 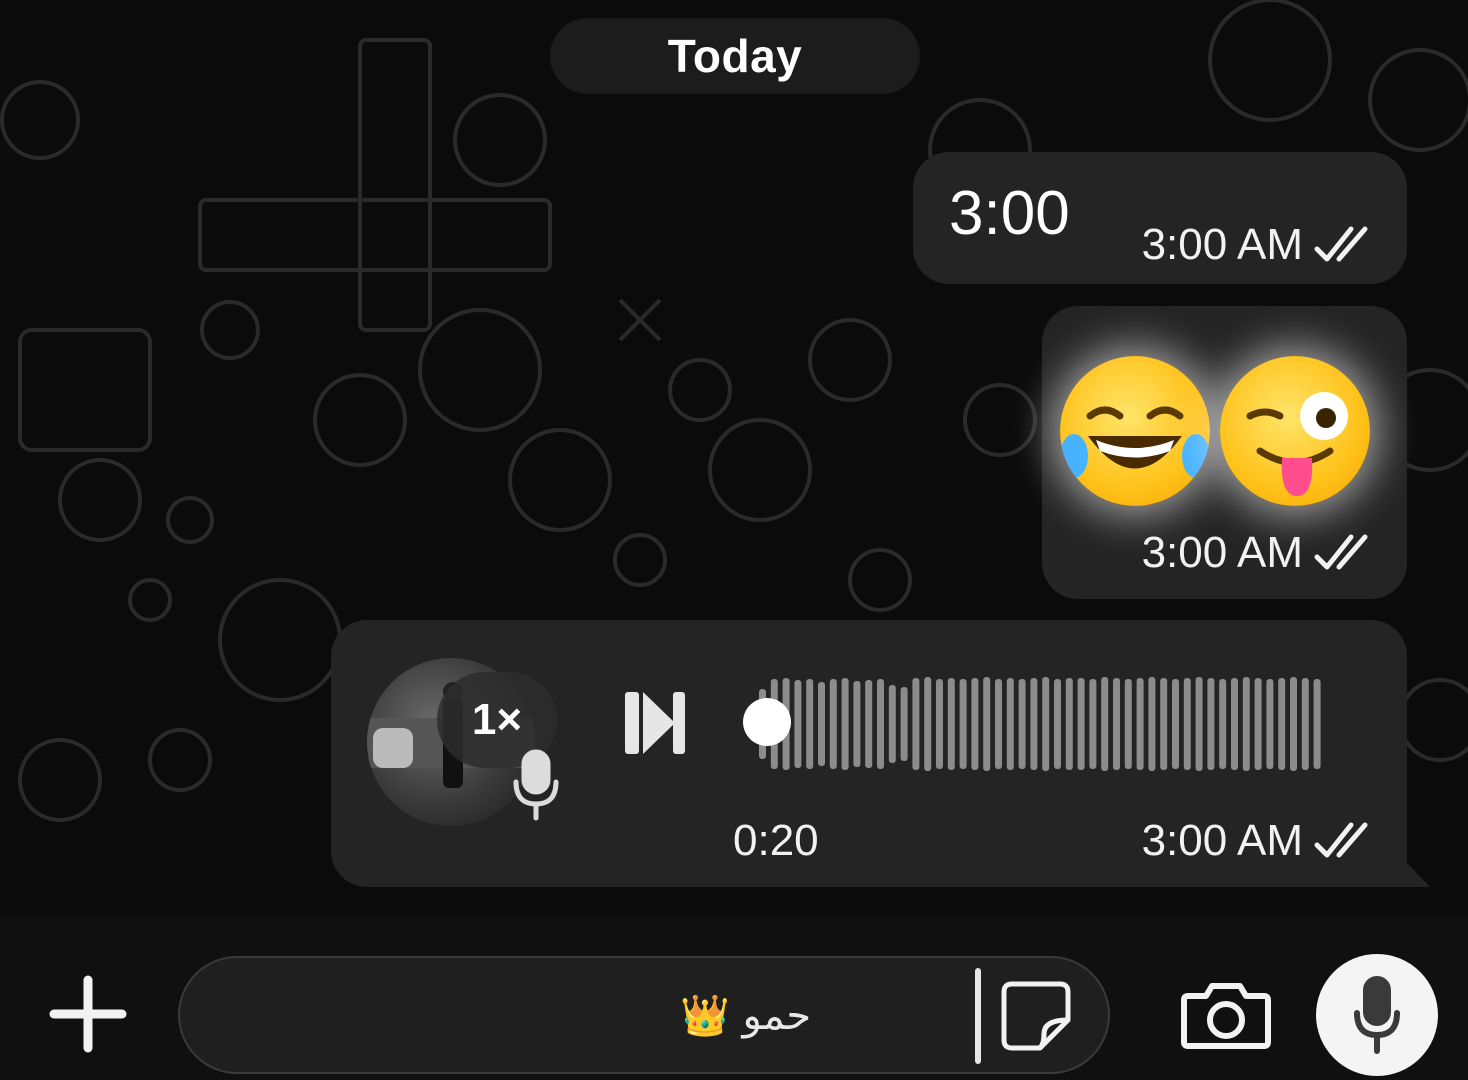 I want to click on sticker-icon, so click(x=1036, y=1016).